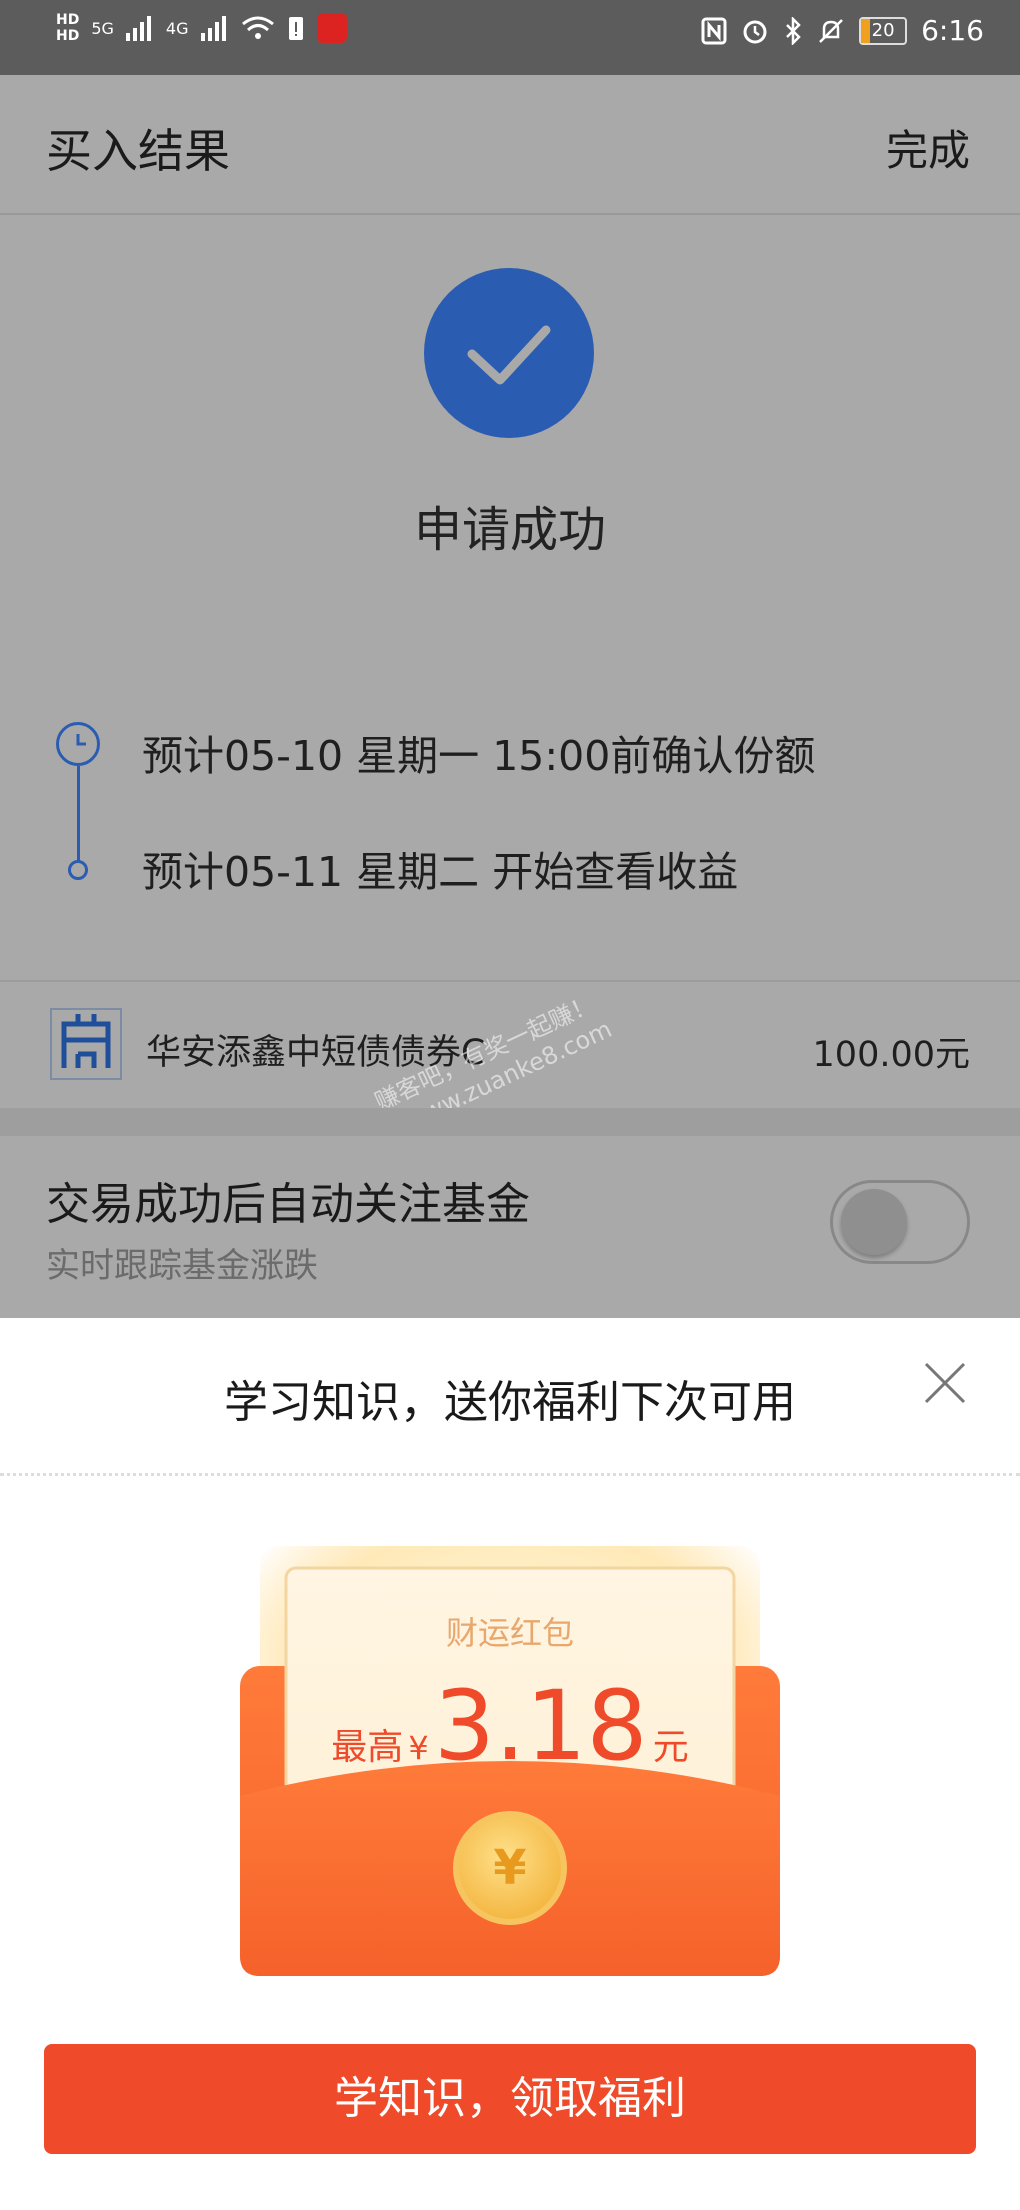 This screenshot has width=1020, height=2210. Describe the element at coordinates (510, 1474) in the screenshot. I see `dotted-divider` at that location.